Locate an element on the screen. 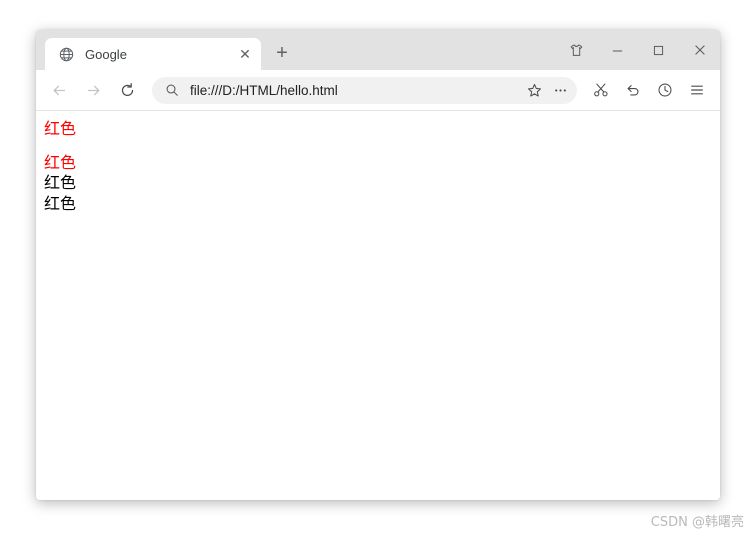 The image size is (754, 536). browser-tab-google: Google ✕ is located at coordinates (153, 54).